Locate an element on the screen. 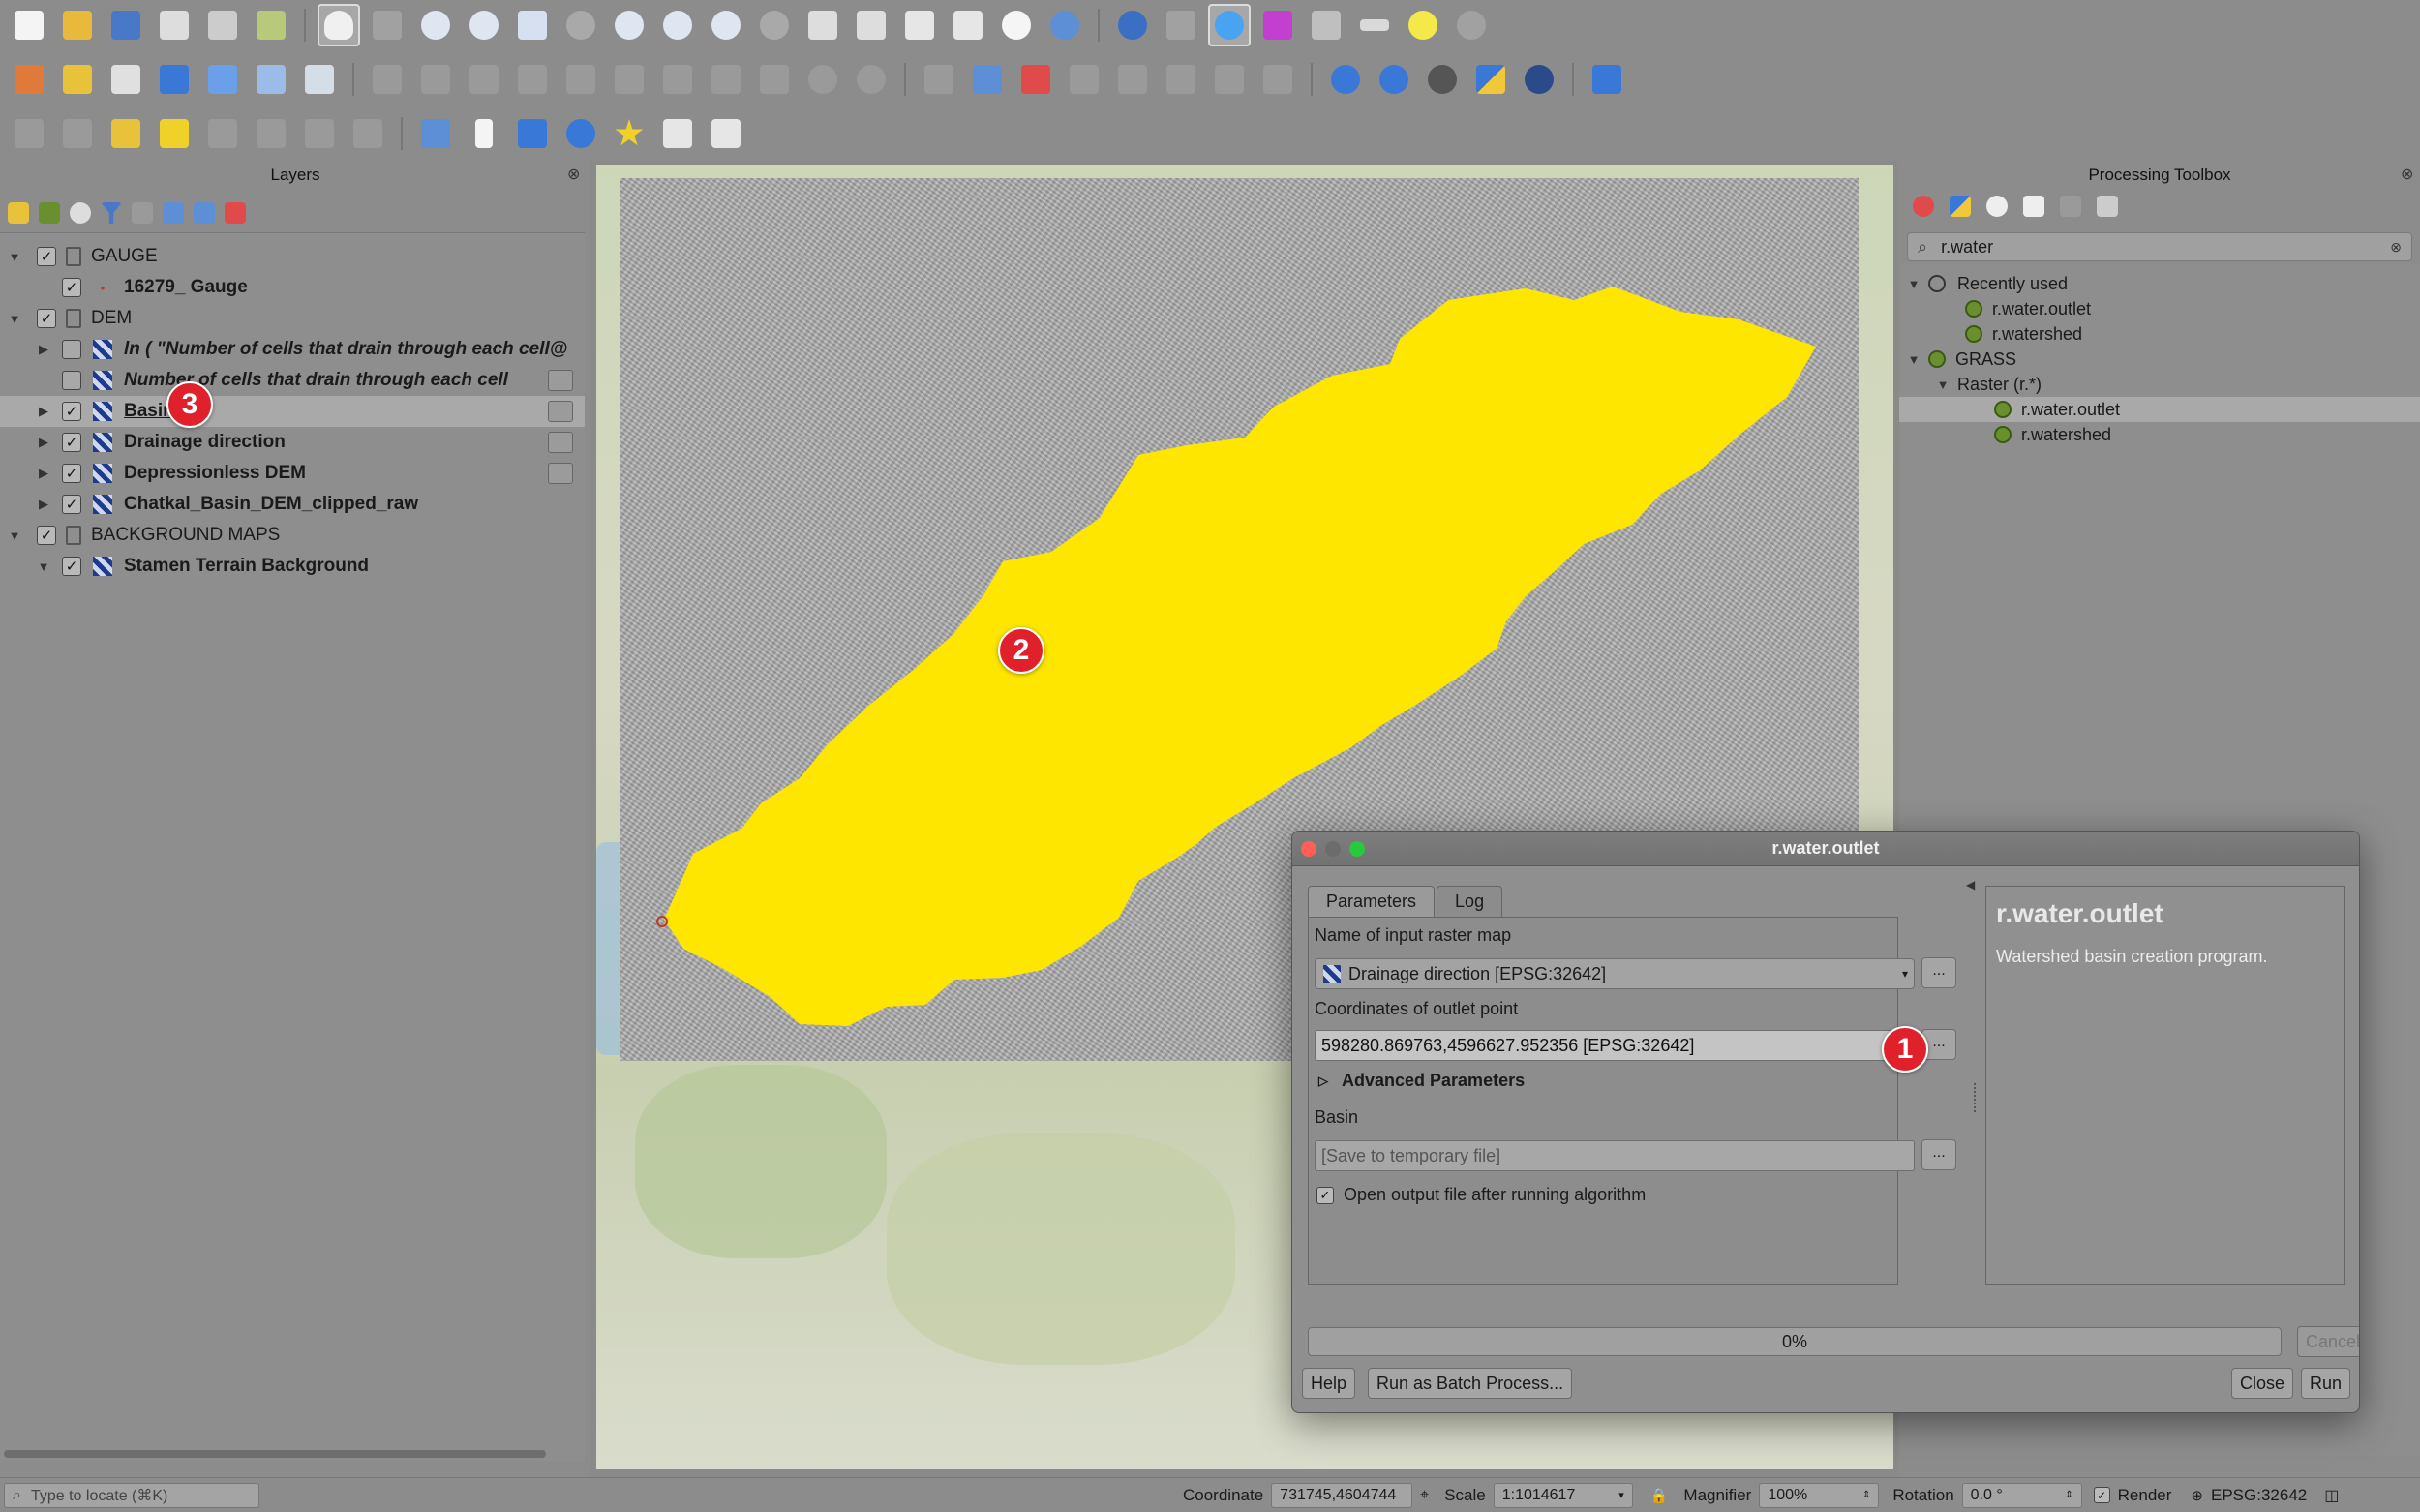 The image size is (2420, 1512). tab-parameters: Parameters is located at coordinates (1372, 901).